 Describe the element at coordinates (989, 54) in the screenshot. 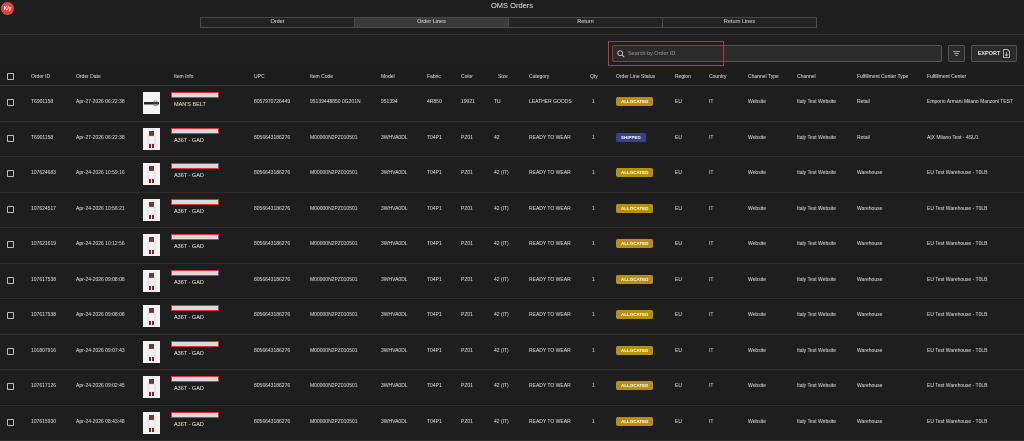

I see `export-label: EXPORT` at that location.